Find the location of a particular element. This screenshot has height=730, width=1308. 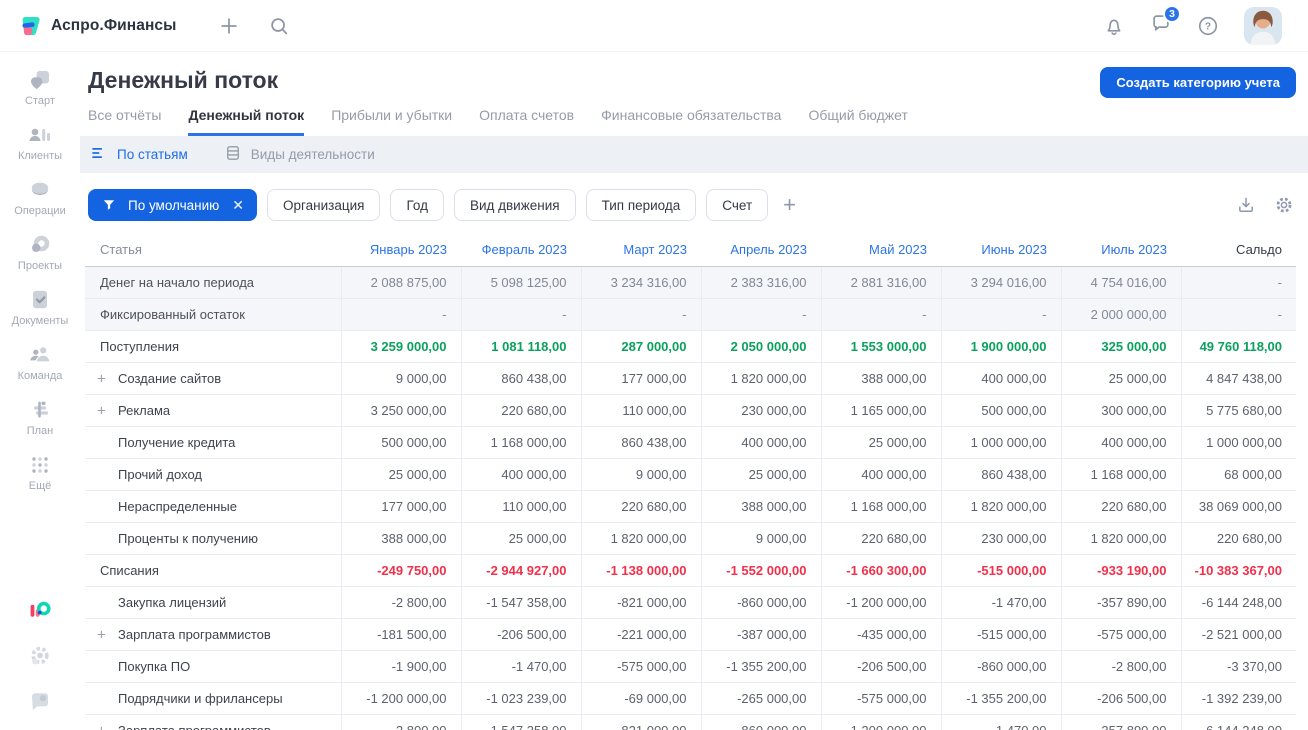

tab-Денежный поток: Денежный поток is located at coordinates (246, 121).